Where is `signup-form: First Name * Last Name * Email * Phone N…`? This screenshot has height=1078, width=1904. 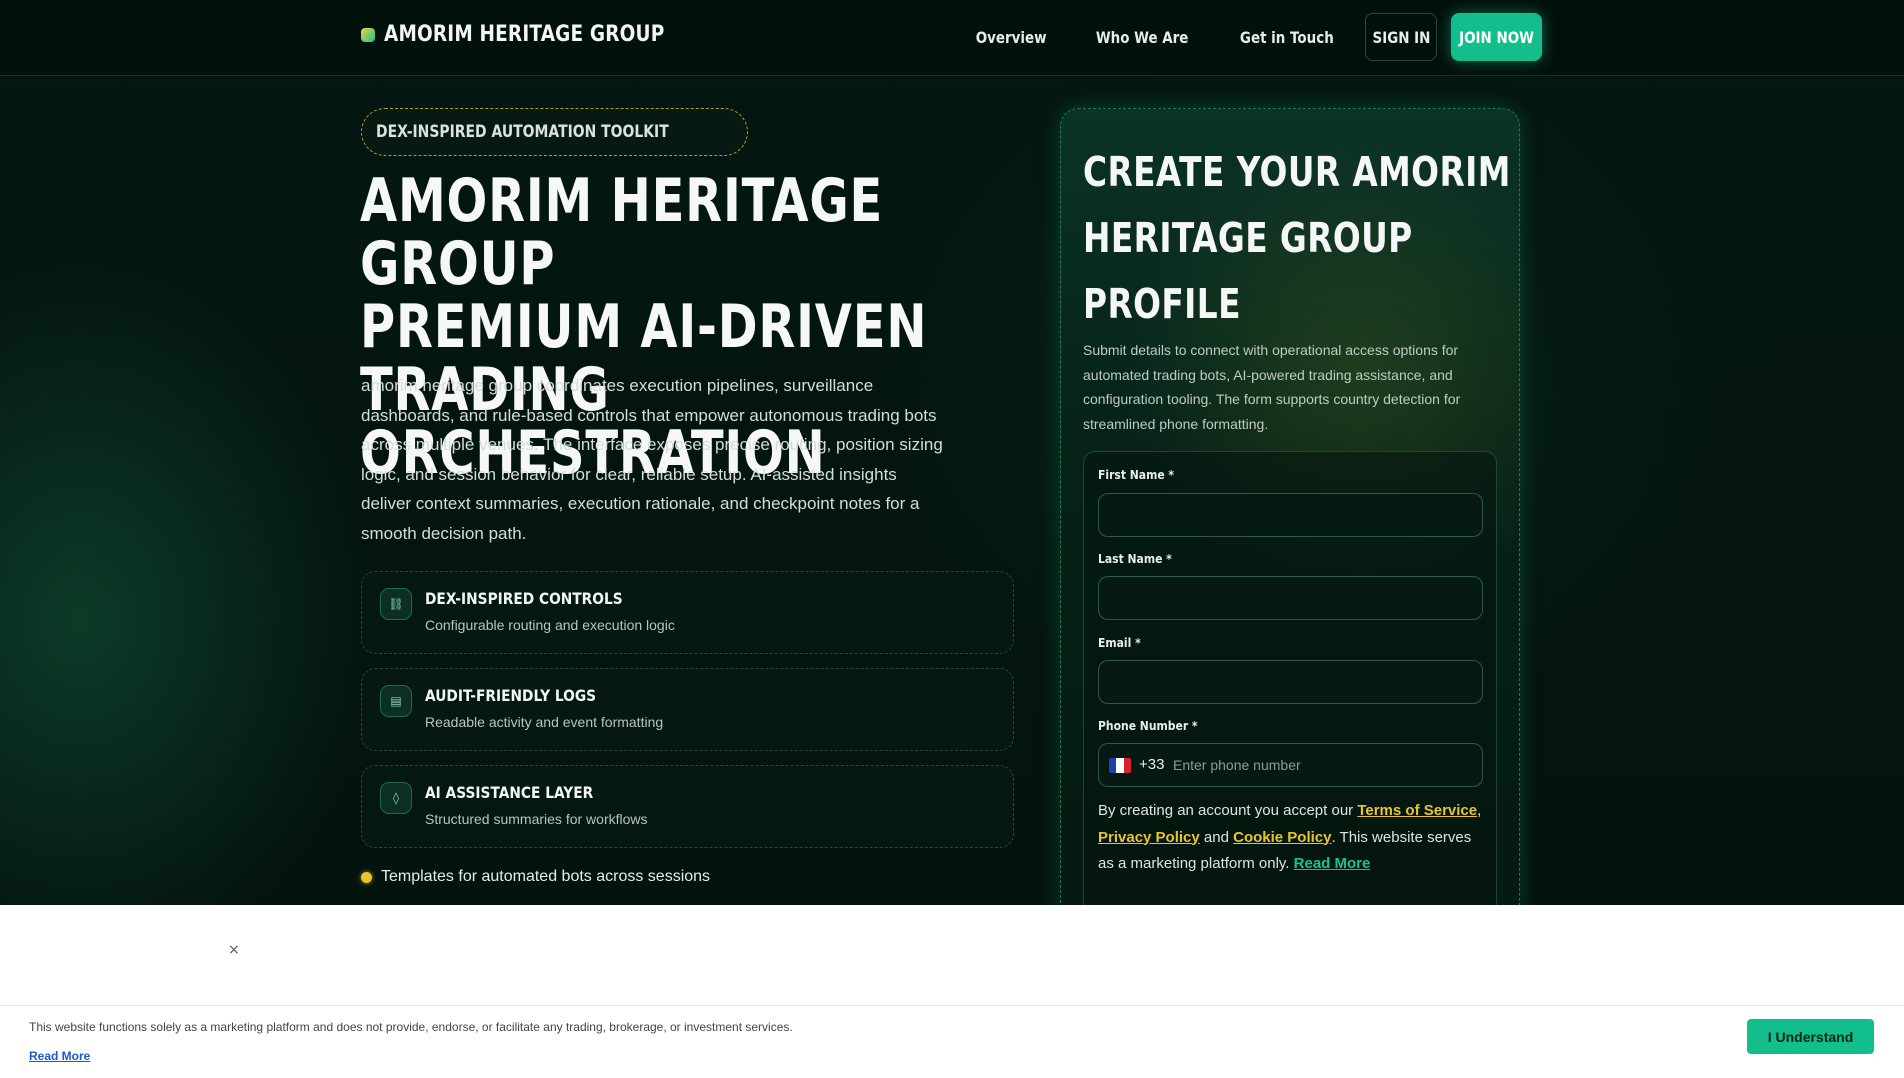 signup-form: First Name * Last Name * Email * Phone N… is located at coordinates (1290, 686).